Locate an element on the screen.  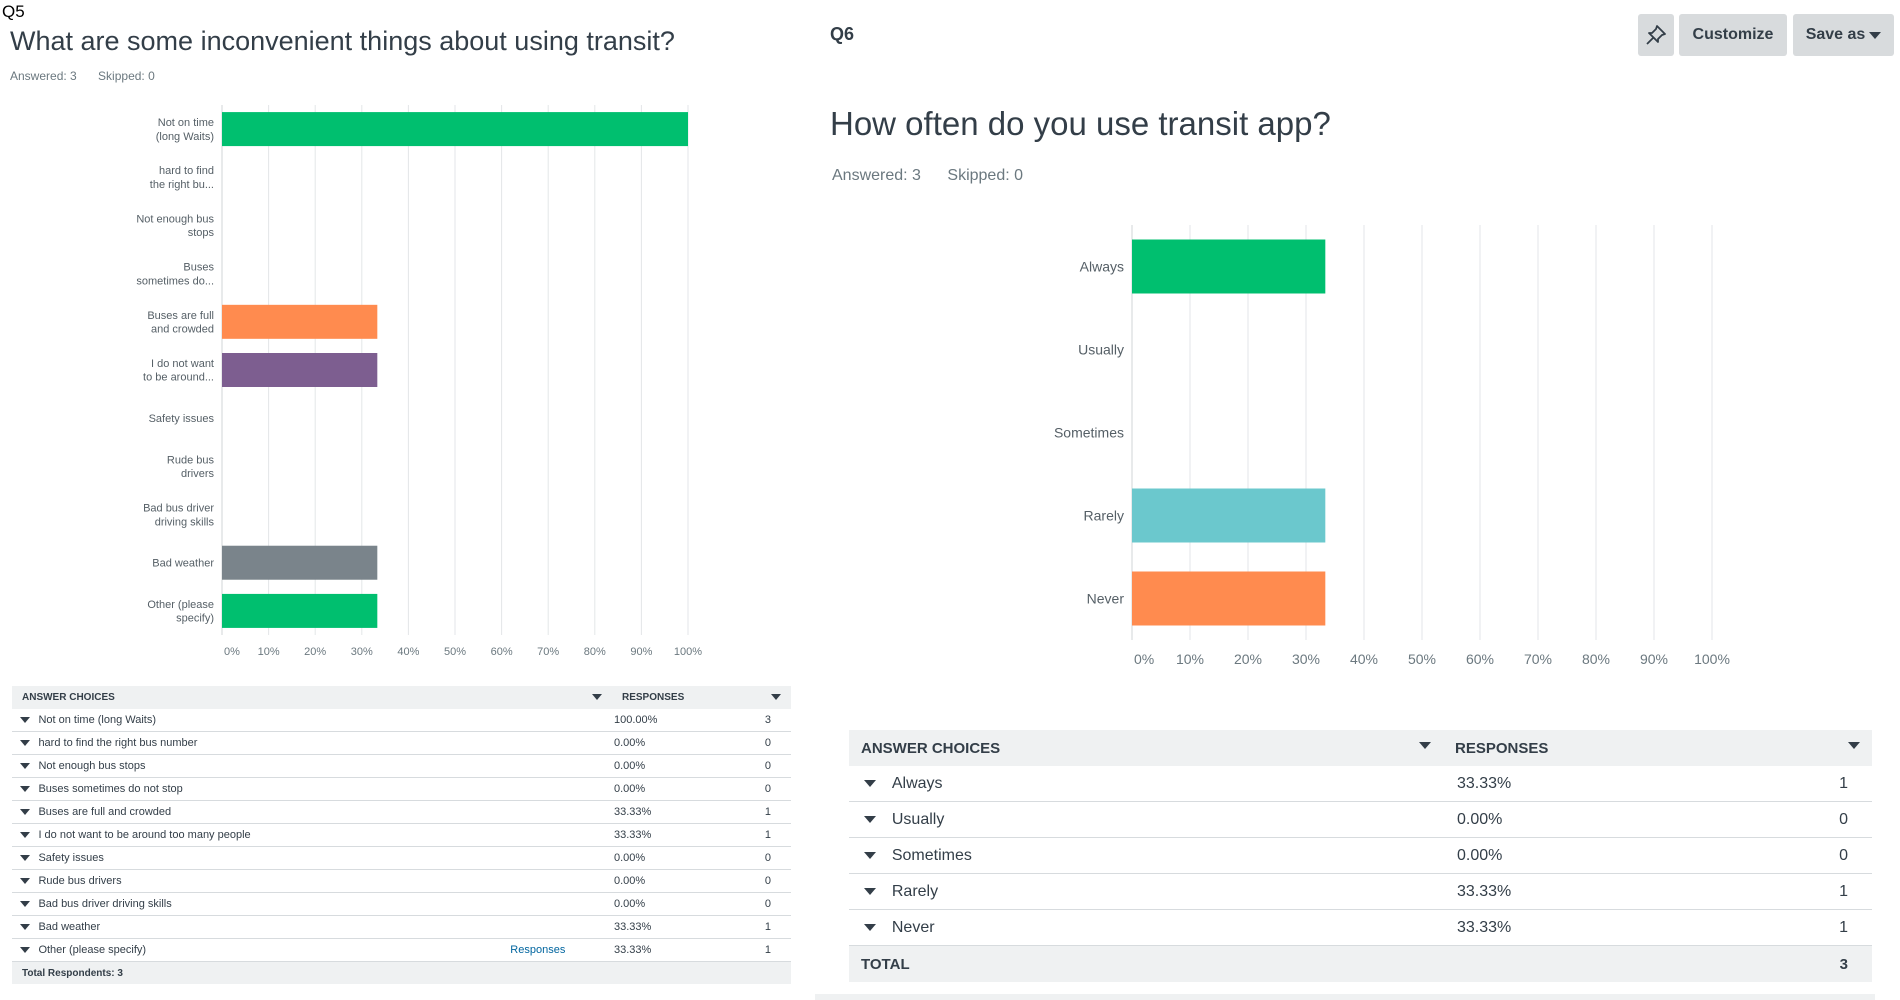
q5-x-tick-label: 40% is located at coordinates (408, 652).